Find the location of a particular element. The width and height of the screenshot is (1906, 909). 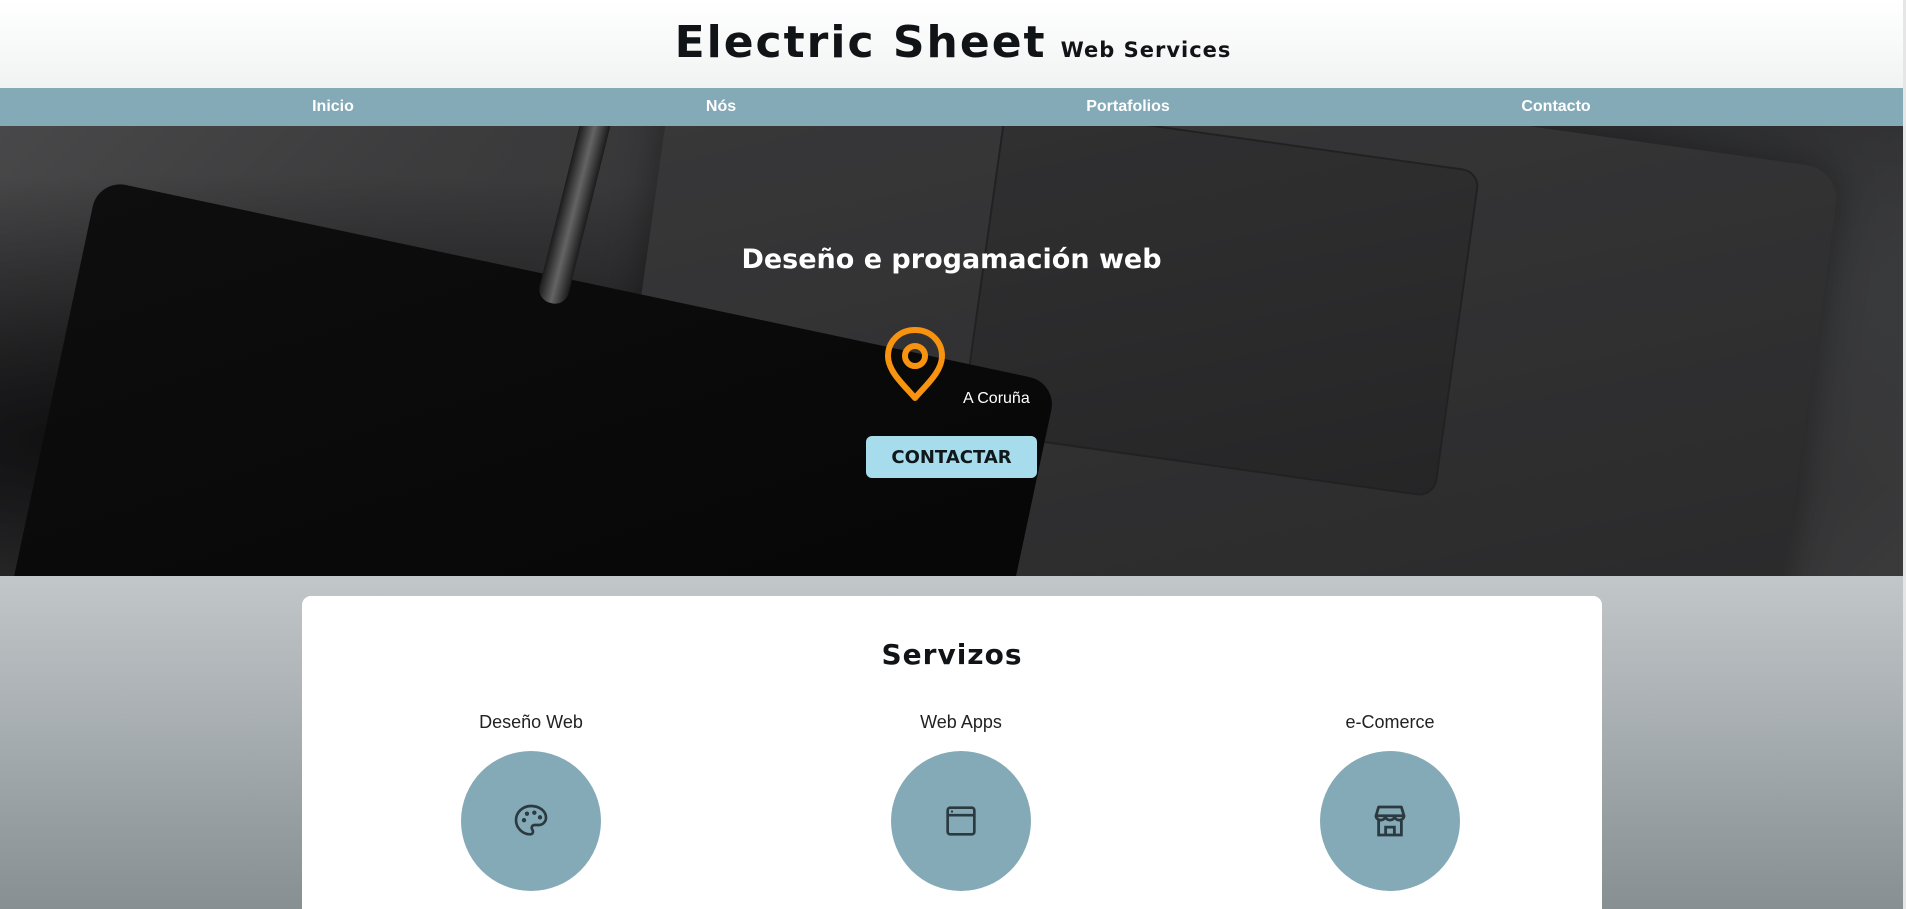

brand: Electric Sheet Web Services is located at coordinates (953, 42).